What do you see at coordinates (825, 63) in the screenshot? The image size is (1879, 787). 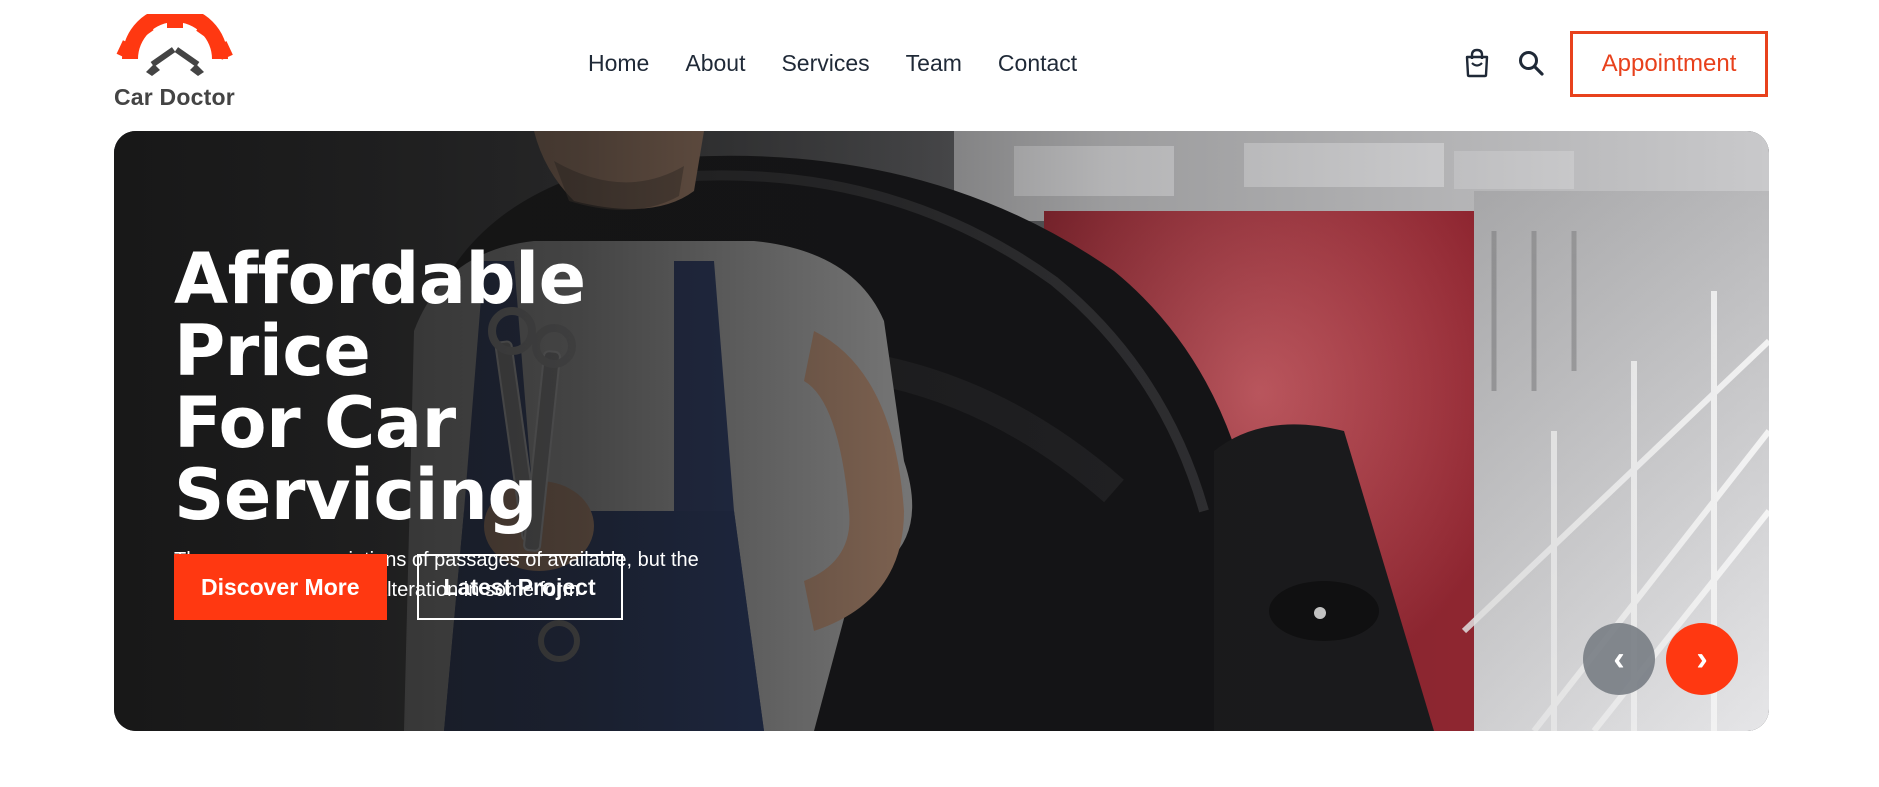 I see `nav-services: Services` at bounding box center [825, 63].